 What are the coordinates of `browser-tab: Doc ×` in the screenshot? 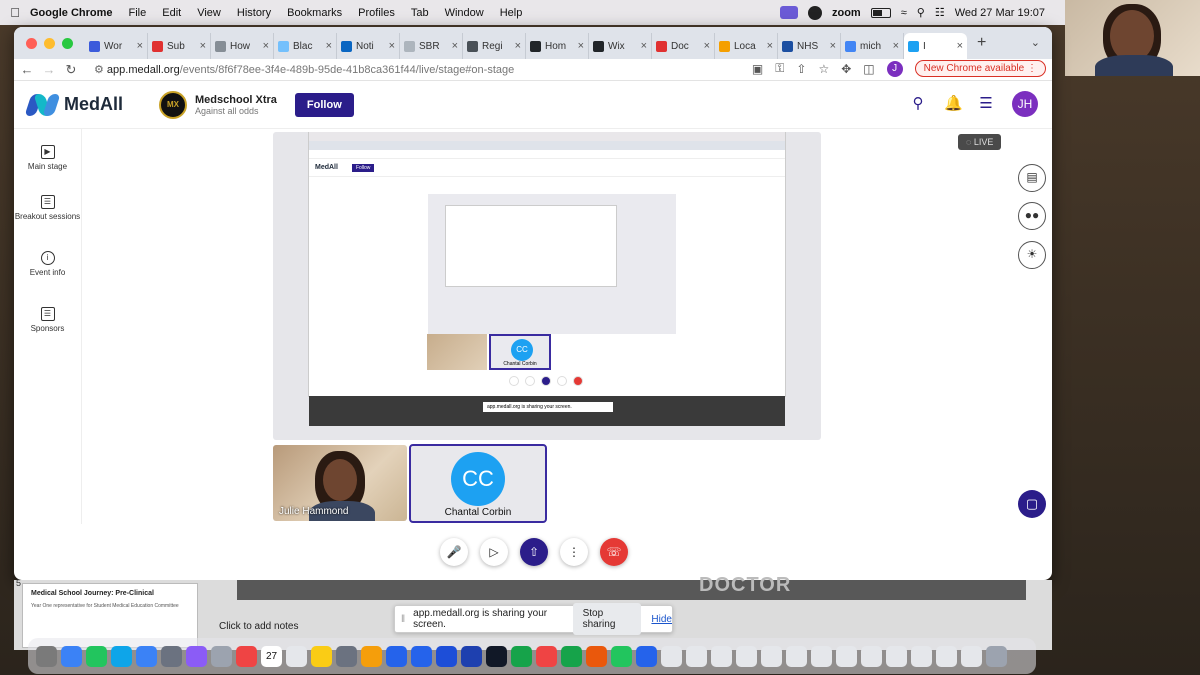 It's located at (683, 46).